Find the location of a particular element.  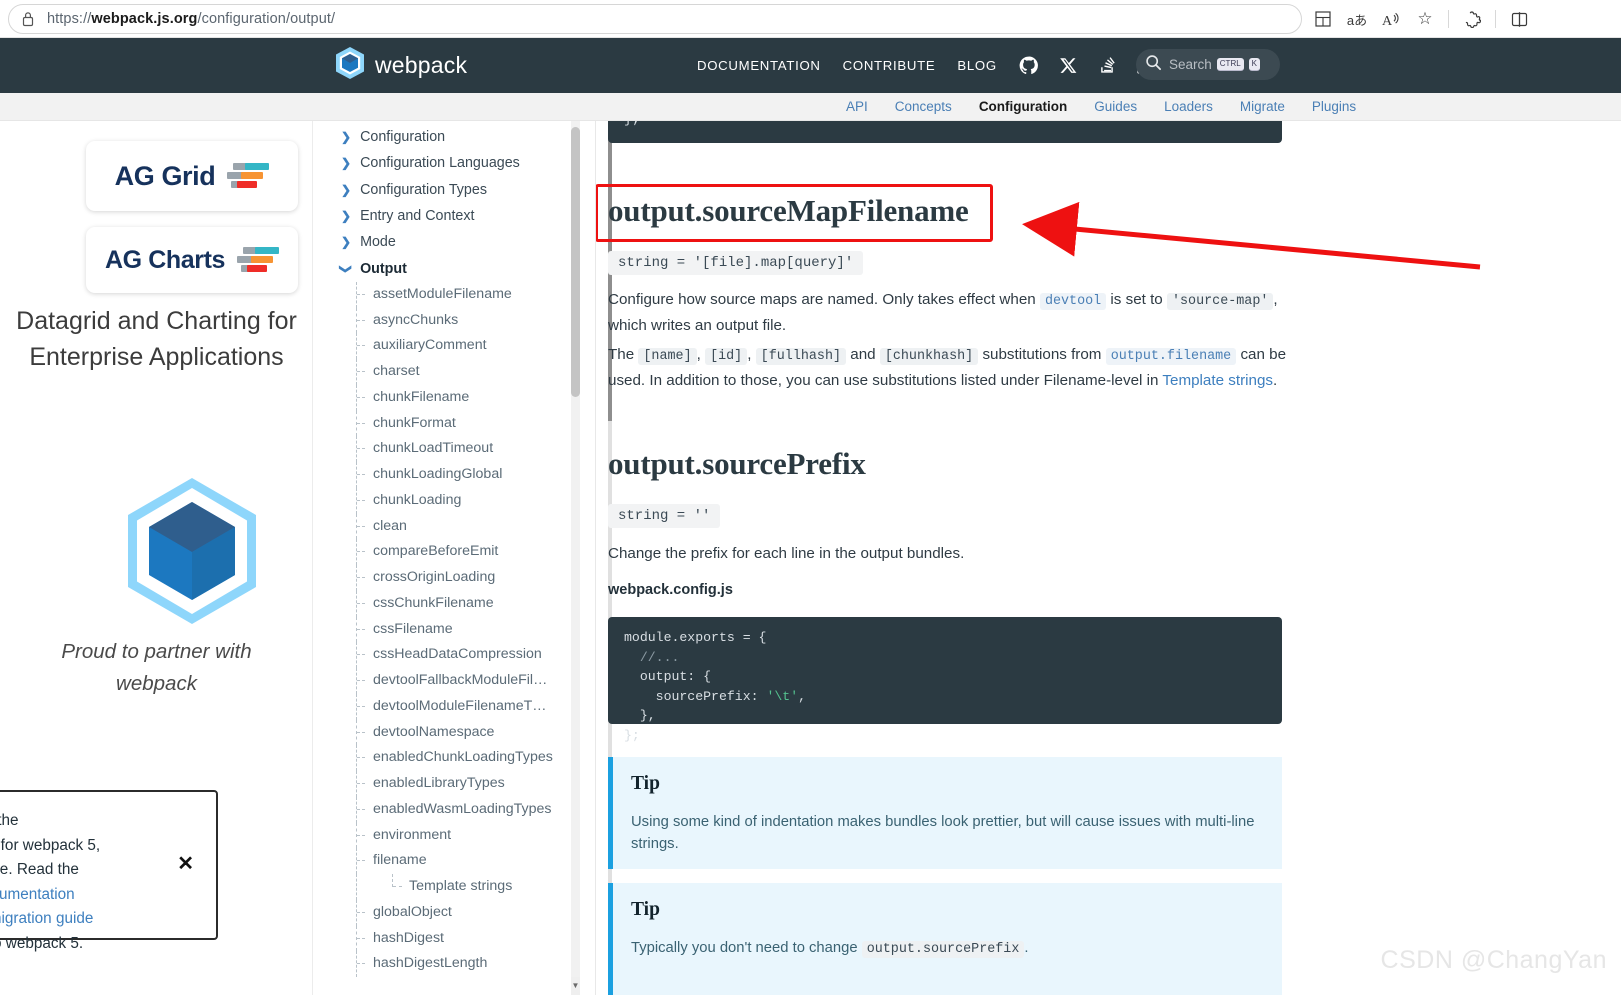

sidebar-item-chunkloadtimeout: chunkLoadTimeout is located at coordinates (446, 449).